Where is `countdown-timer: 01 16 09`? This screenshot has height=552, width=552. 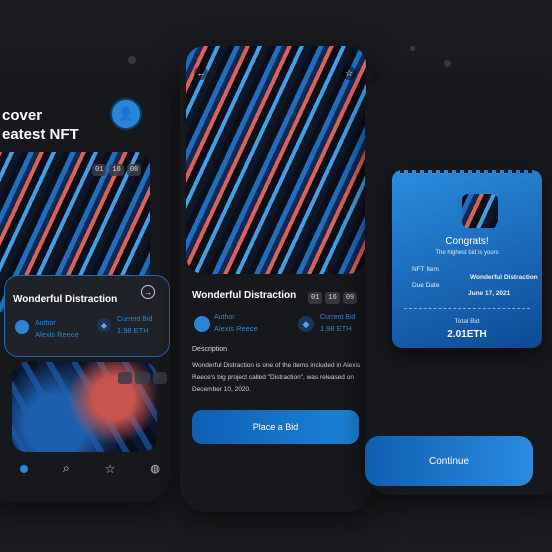
countdown-timer: 01 16 09 is located at coordinates (333, 298).